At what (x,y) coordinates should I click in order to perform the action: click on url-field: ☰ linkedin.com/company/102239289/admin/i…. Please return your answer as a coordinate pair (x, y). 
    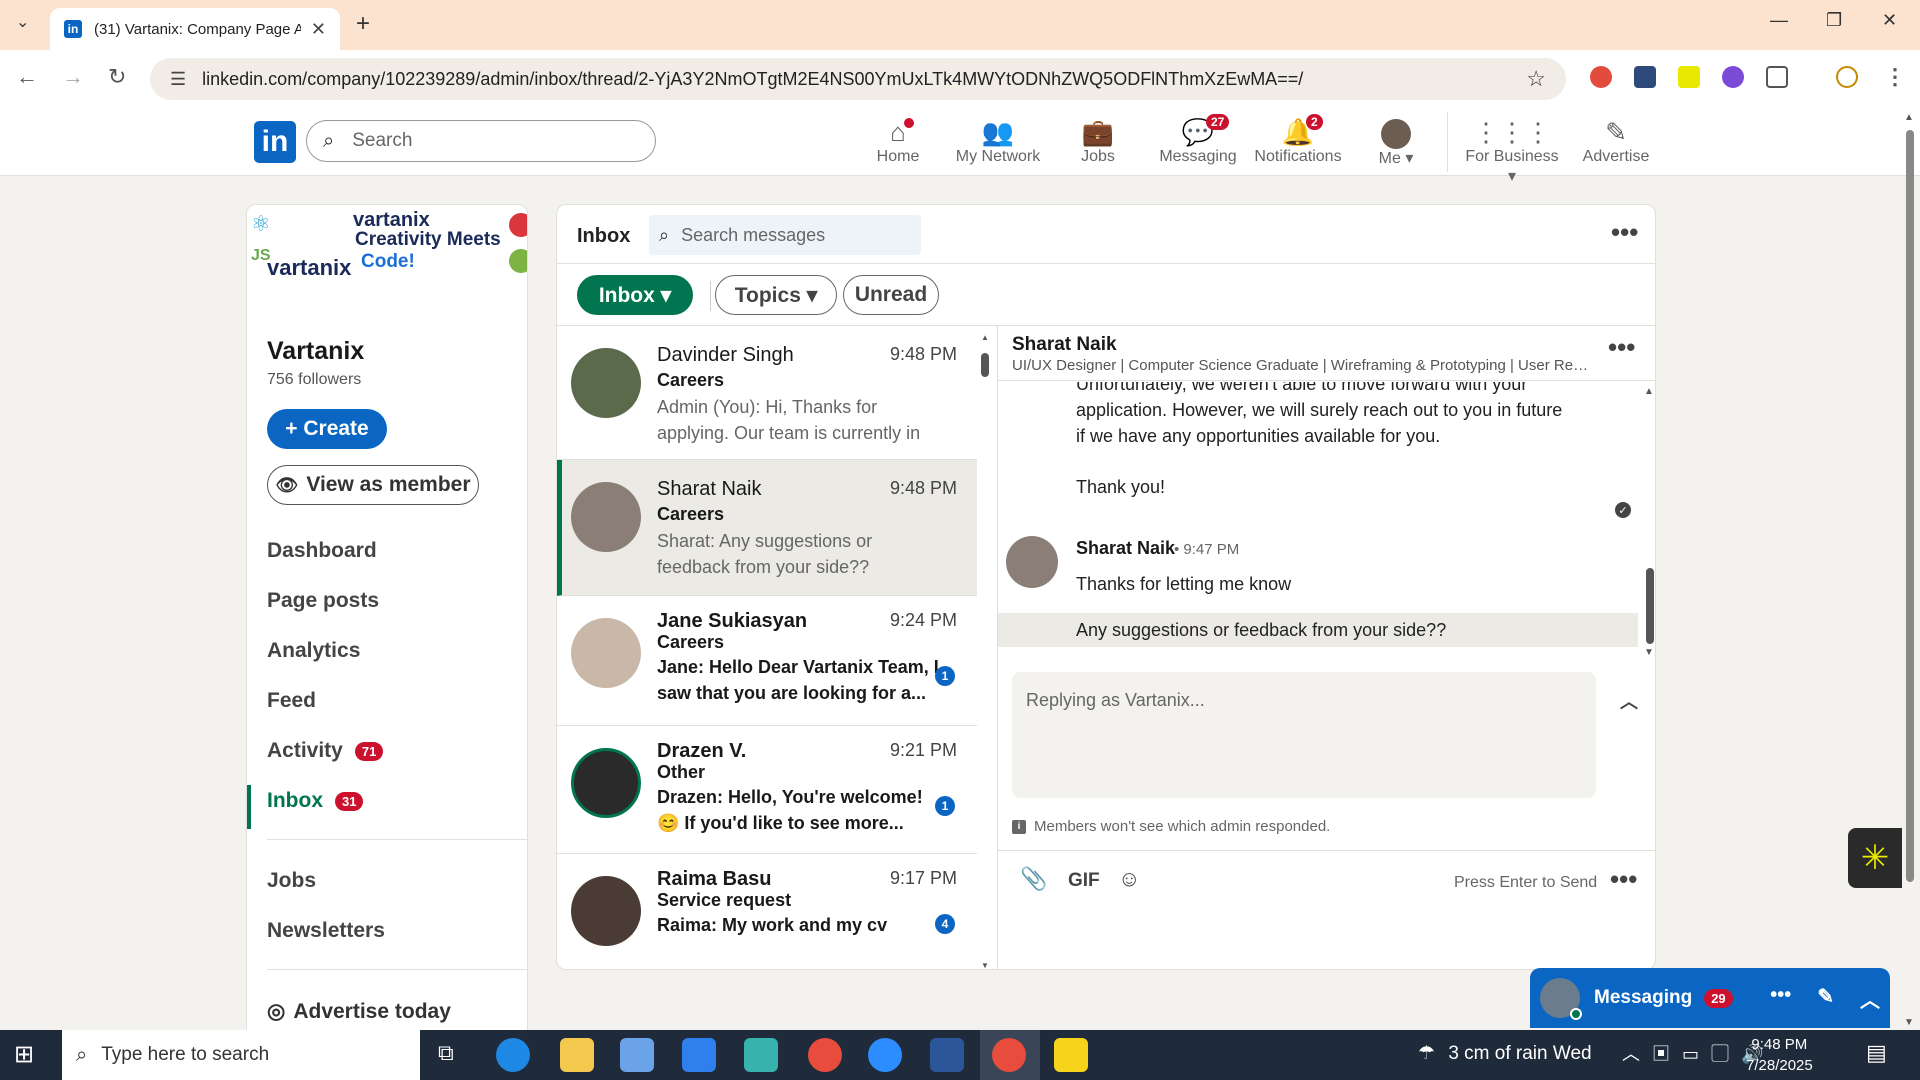
    Looking at the image, I should click on (858, 79).